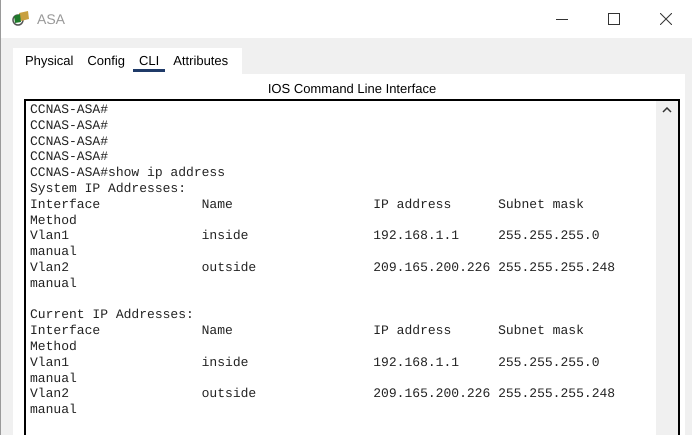 This screenshot has height=435, width=692. Describe the element at coordinates (51, 19) in the screenshot. I see `window-title: ASA` at that location.